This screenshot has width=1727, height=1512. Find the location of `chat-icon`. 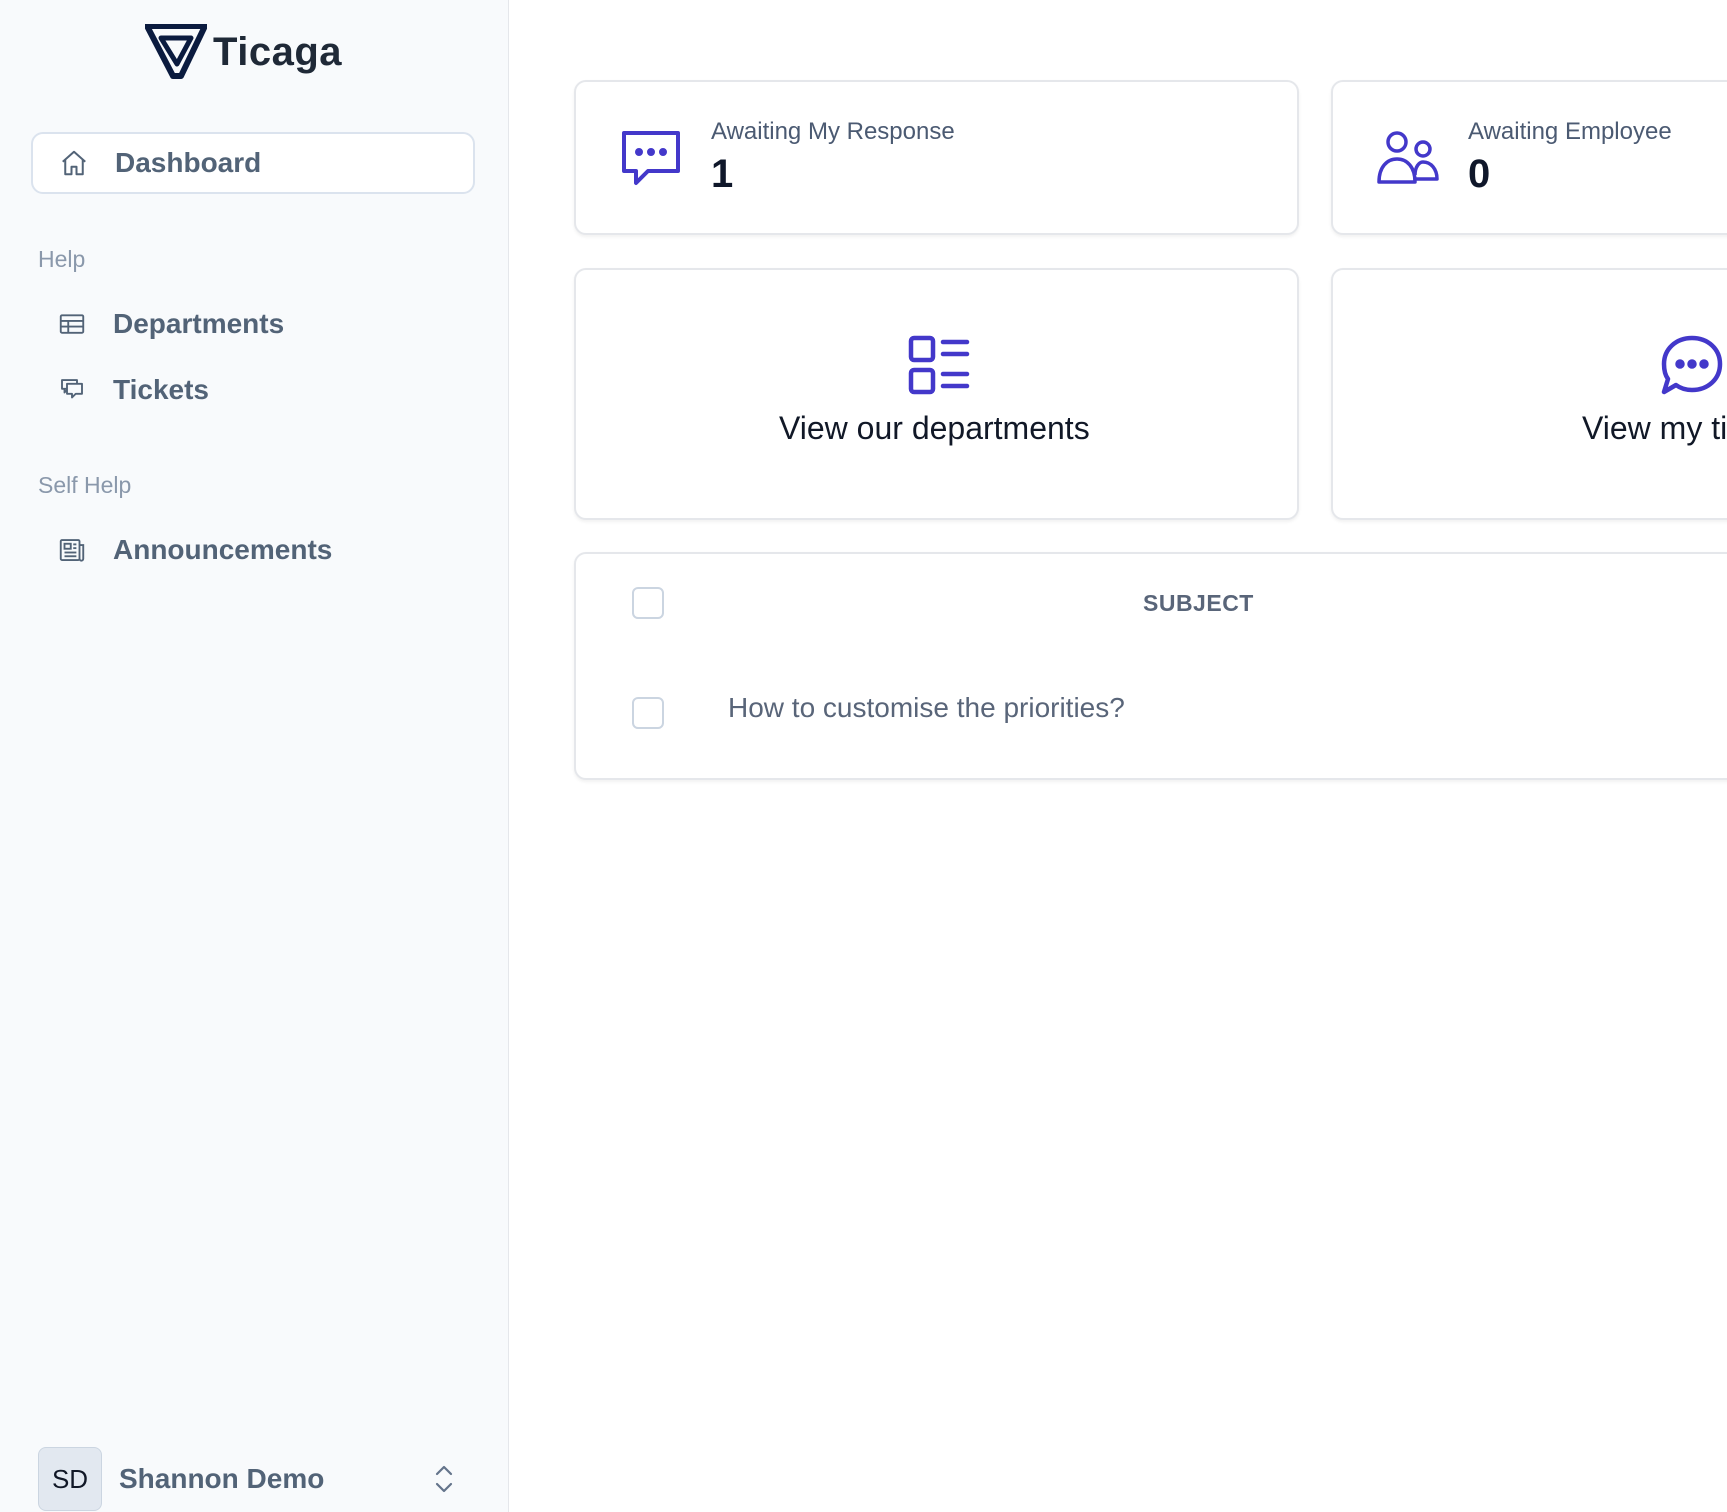

chat-icon is located at coordinates (72, 390).